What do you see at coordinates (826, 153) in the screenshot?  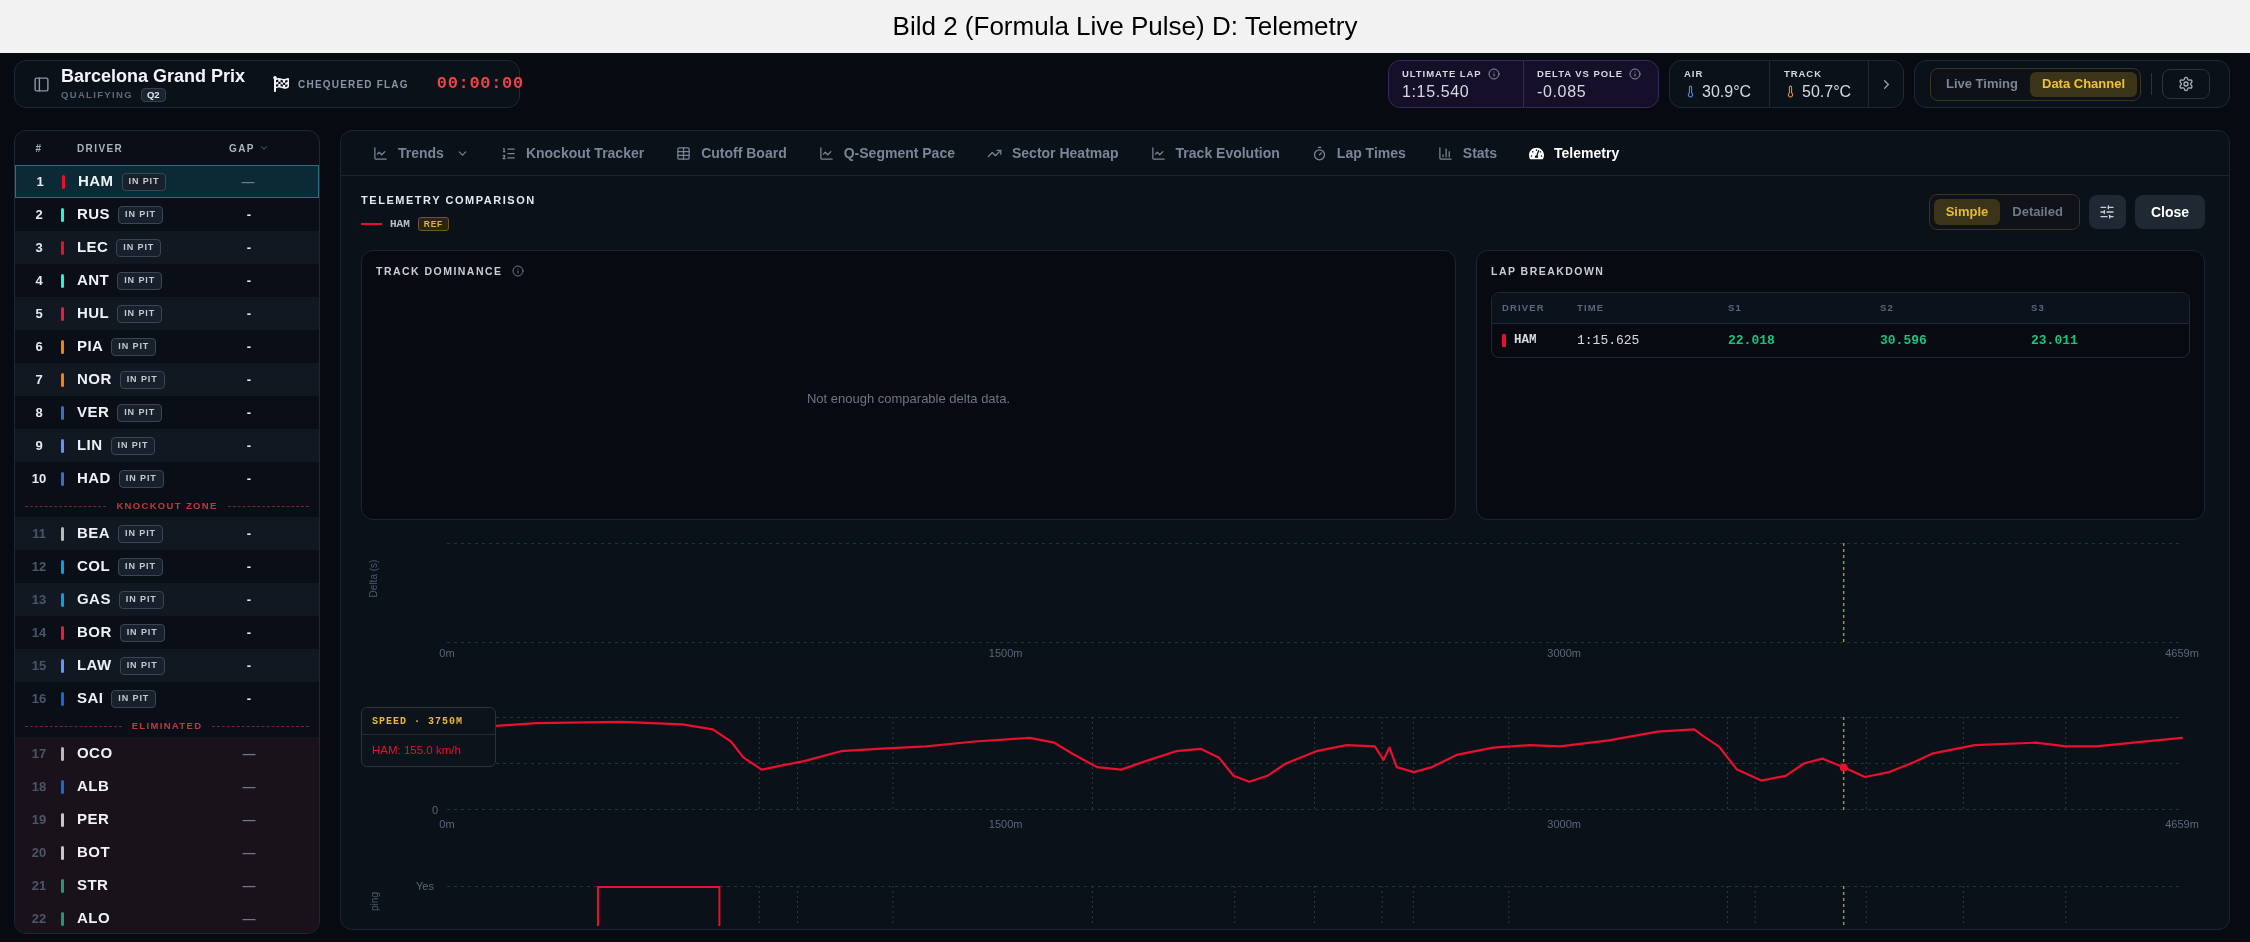 I see `line-chart-icon` at bounding box center [826, 153].